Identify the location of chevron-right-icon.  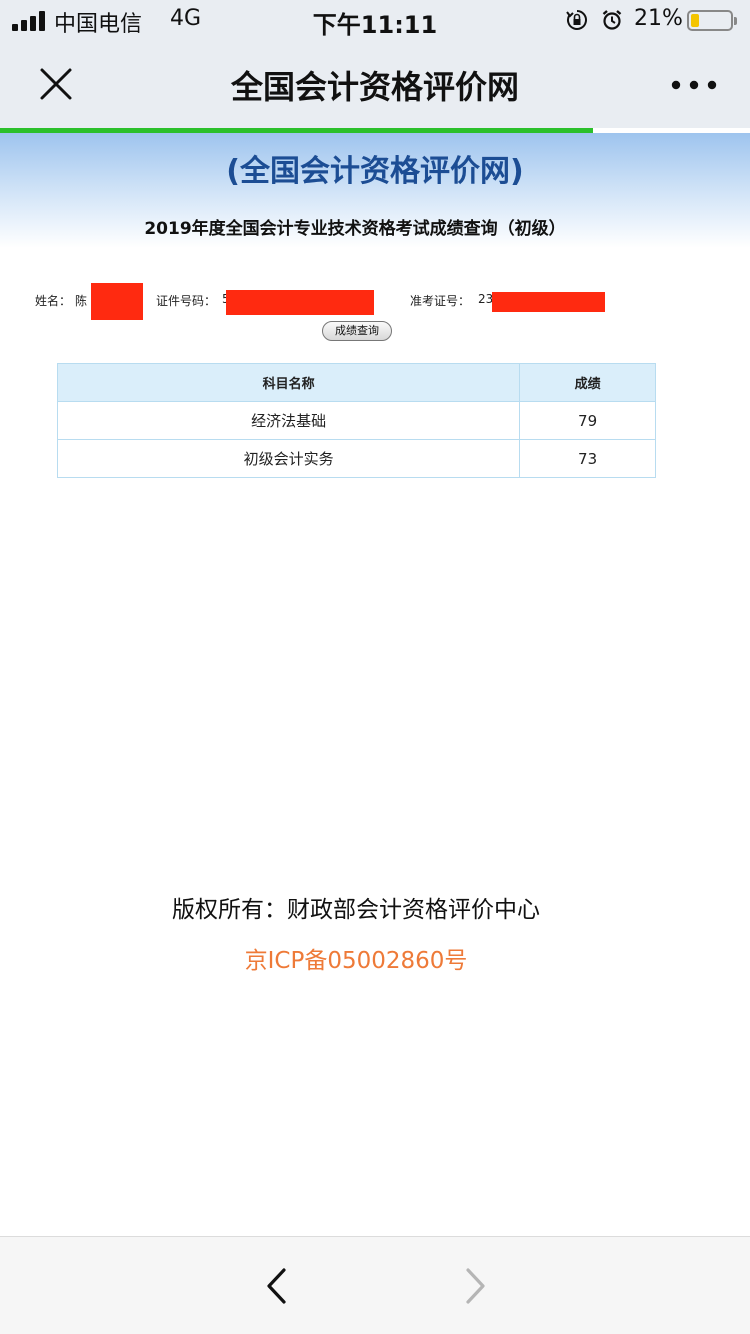
(475, 1286).